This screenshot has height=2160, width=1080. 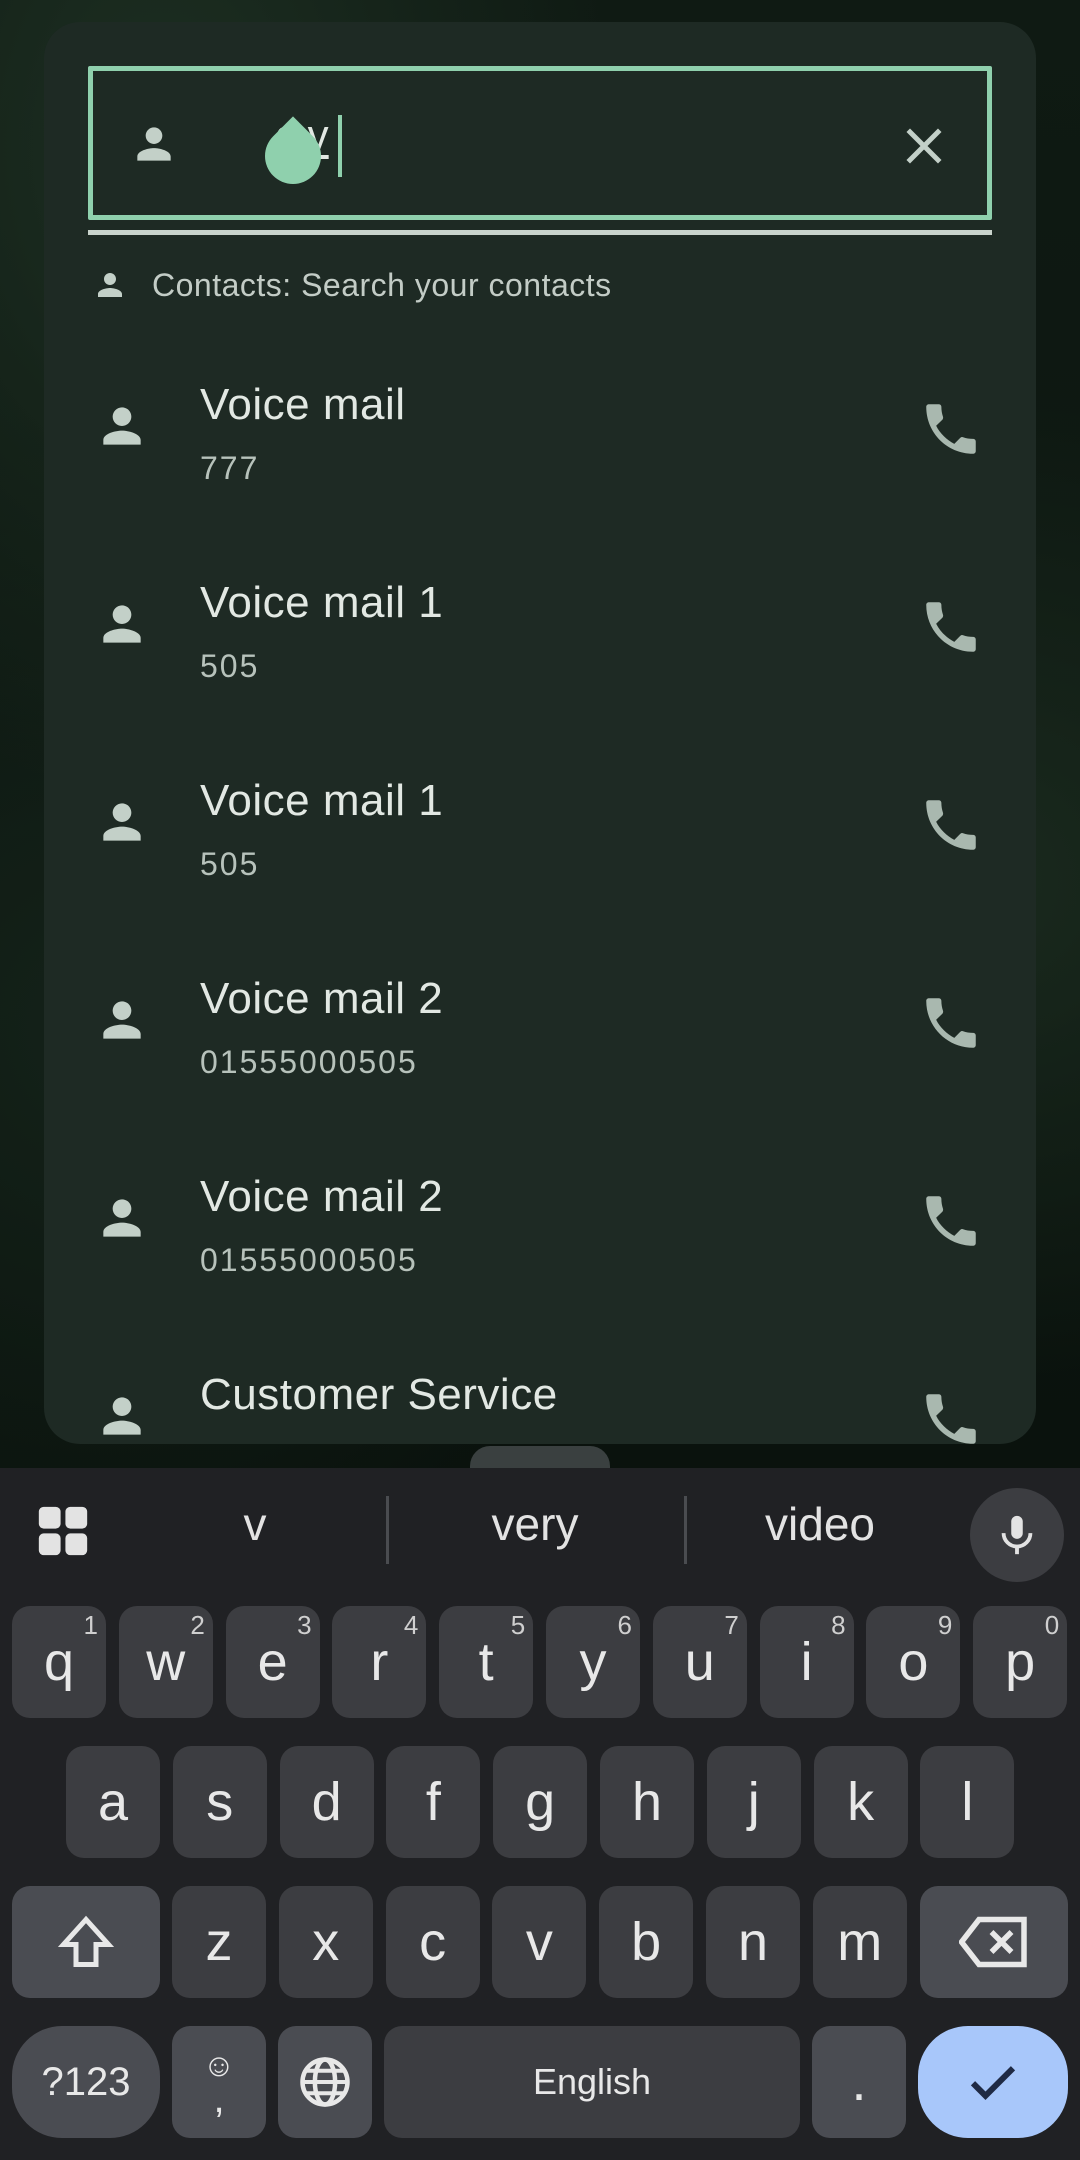 What do you see at coordinates (304, 1625) in the screenshot?
I see `key-hint: 3` at bounding box center [304, 1625].